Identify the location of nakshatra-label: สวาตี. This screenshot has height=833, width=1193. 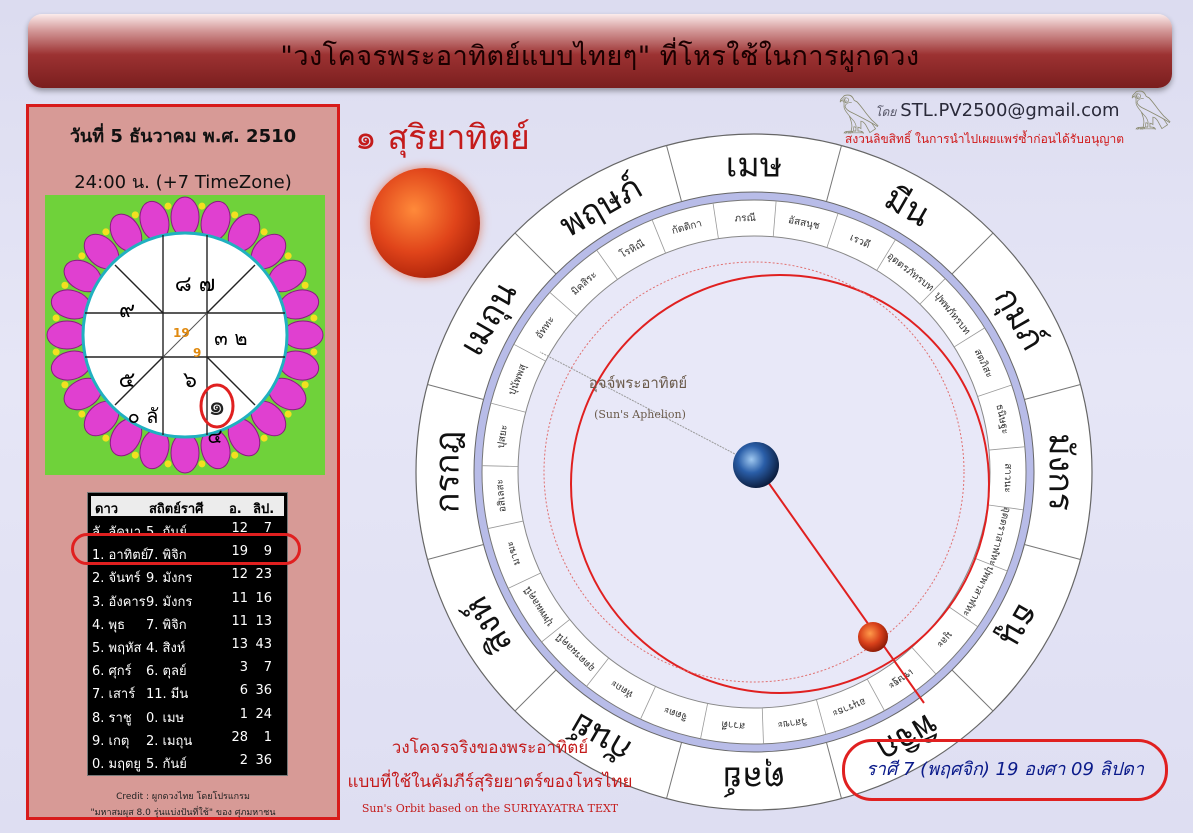
(733, 725).